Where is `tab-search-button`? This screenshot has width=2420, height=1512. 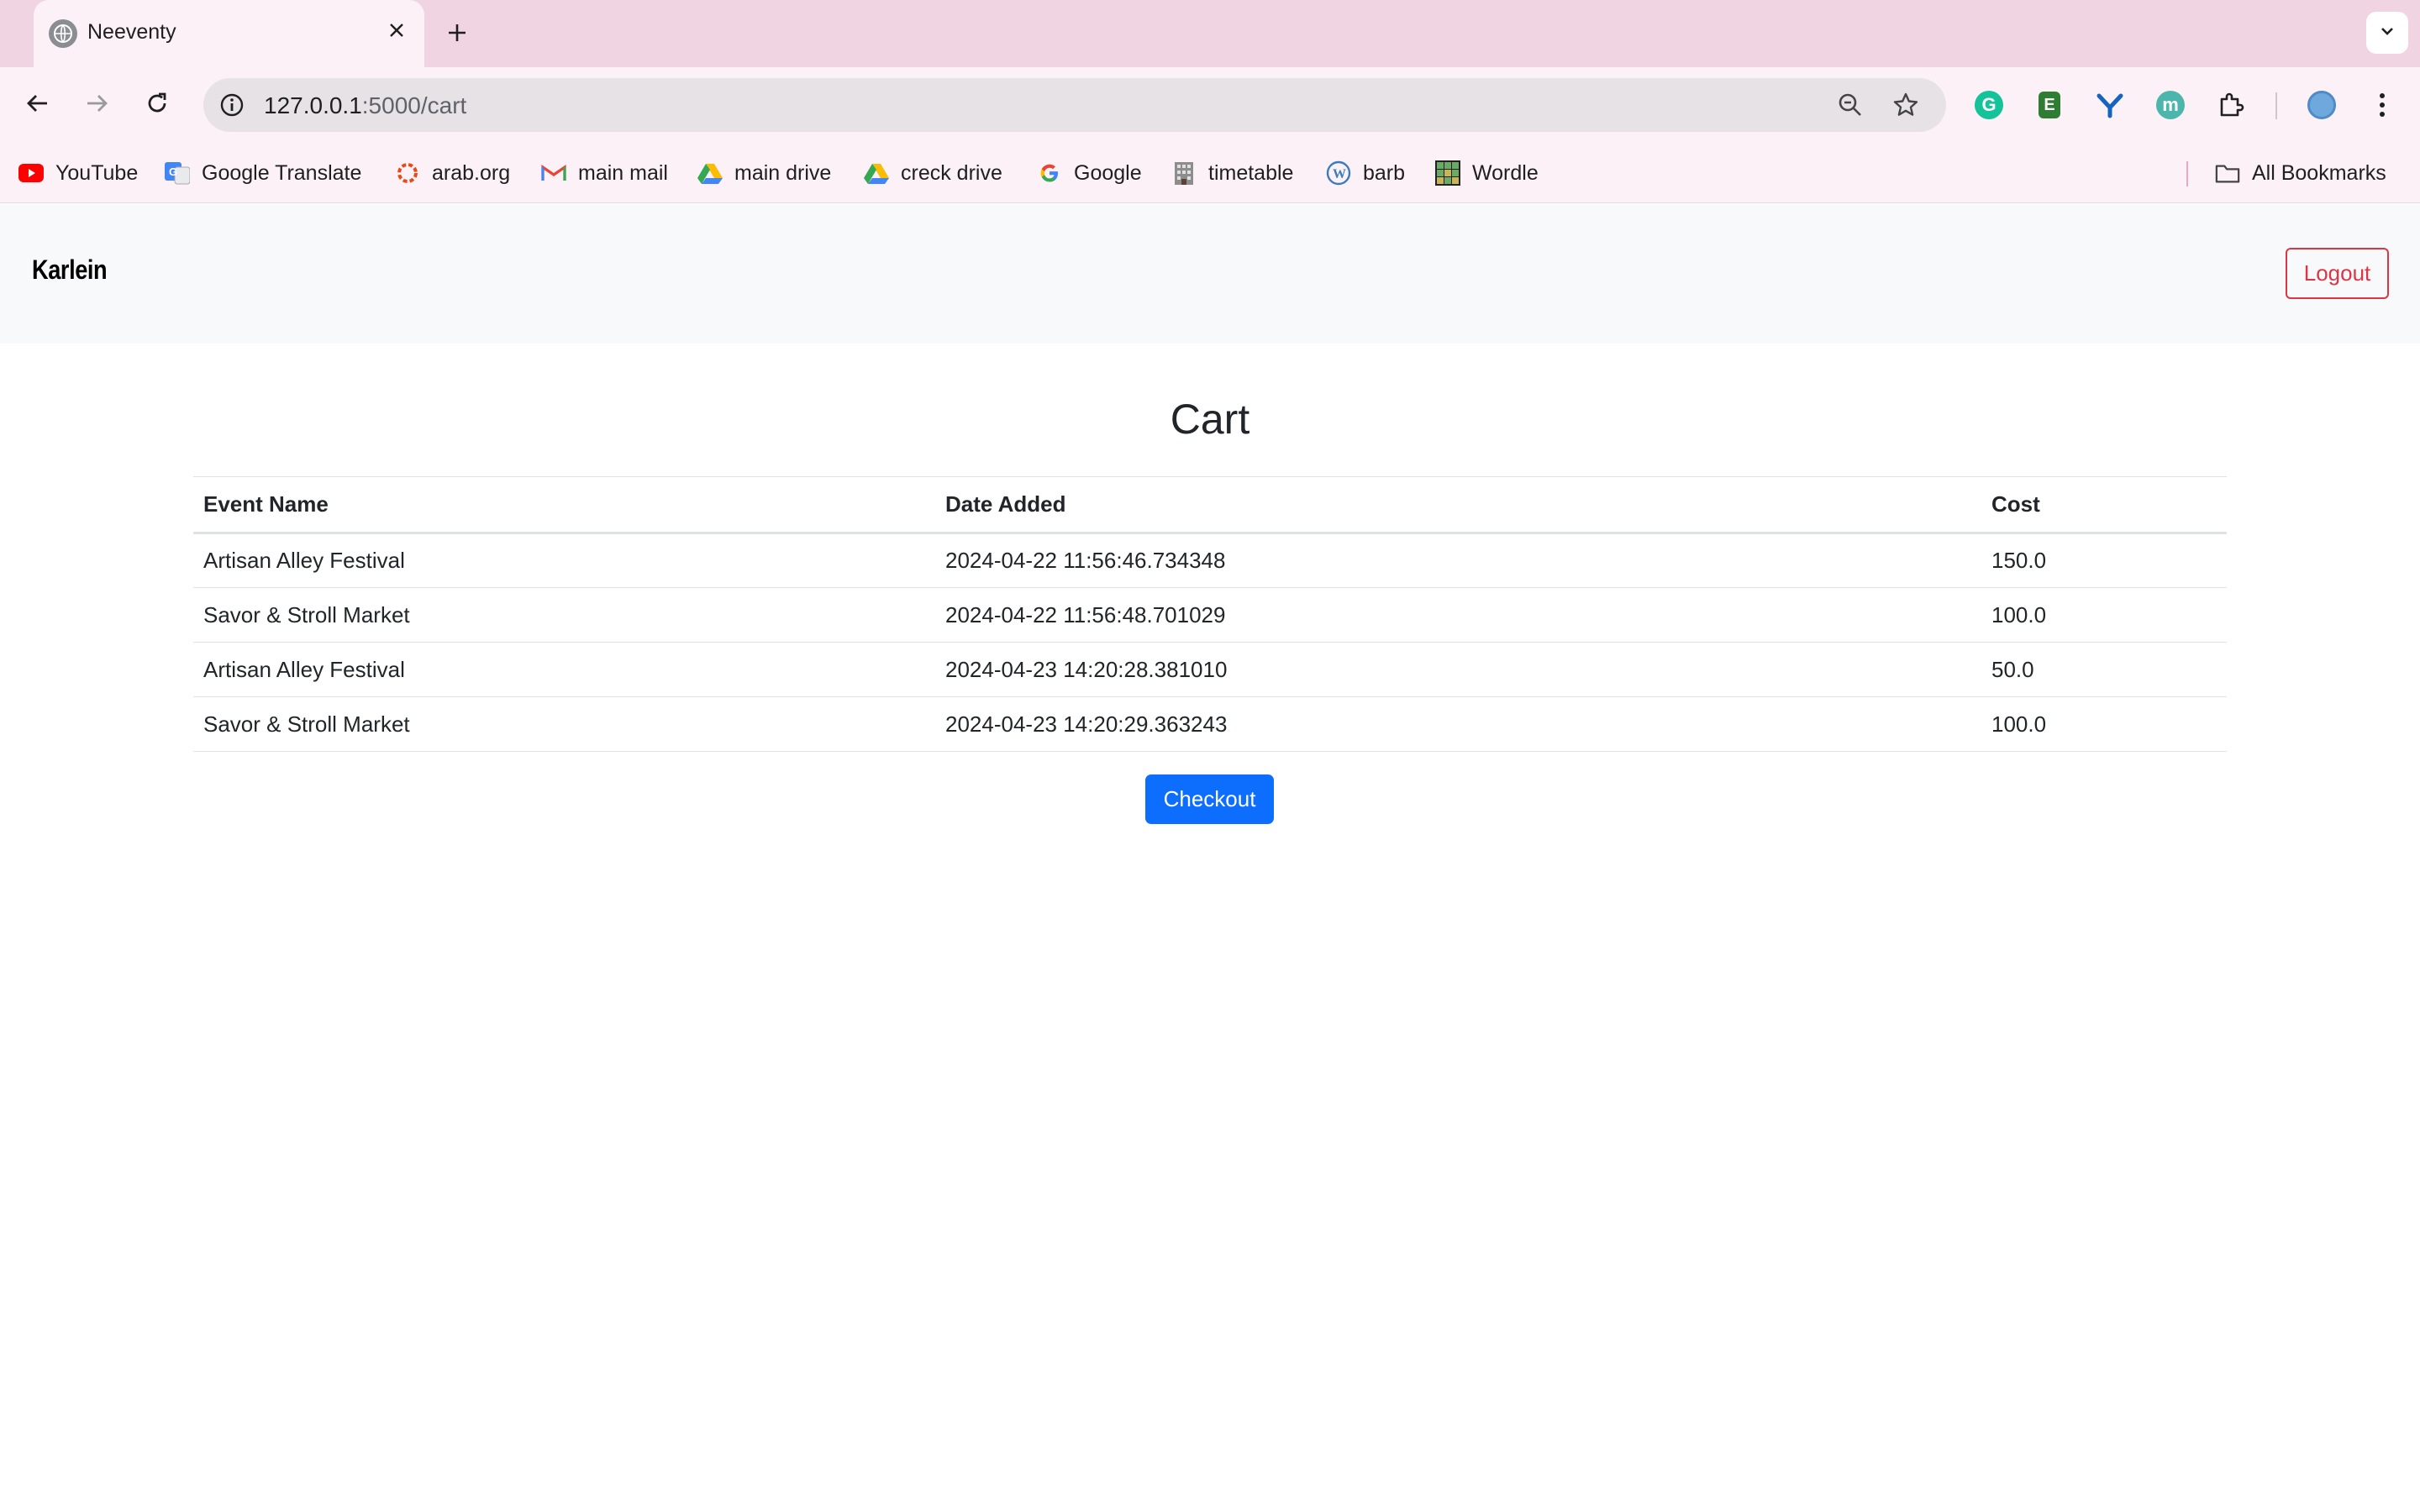 tab-search-button is located at coordinates (2387, 33).